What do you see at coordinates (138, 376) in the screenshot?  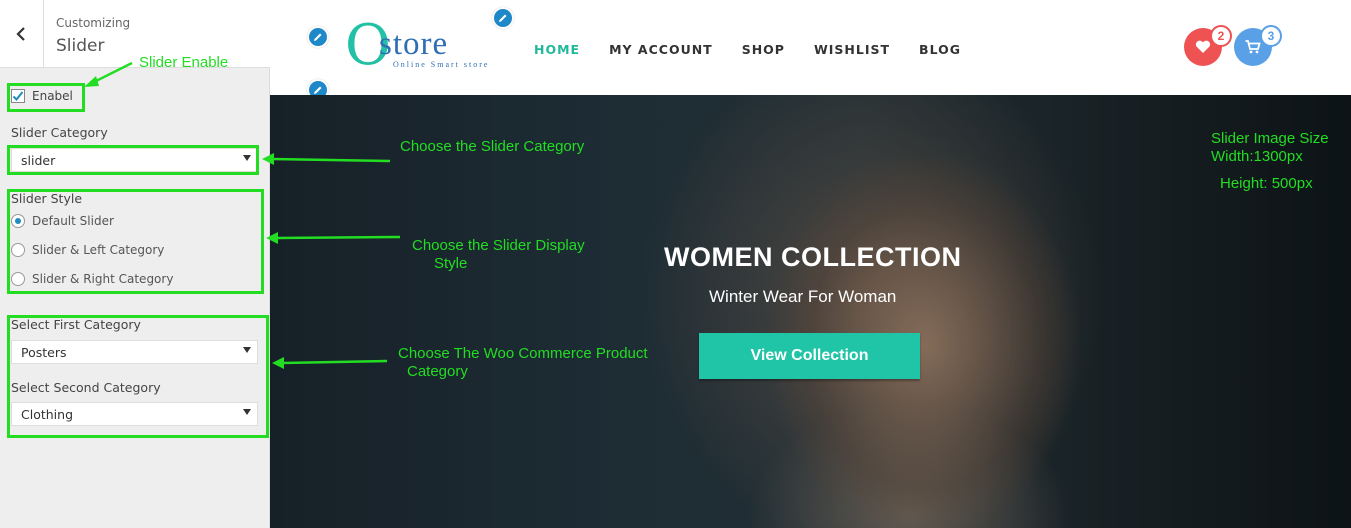 I see `highlight-box-product-category` at bounding box center [138, 376].